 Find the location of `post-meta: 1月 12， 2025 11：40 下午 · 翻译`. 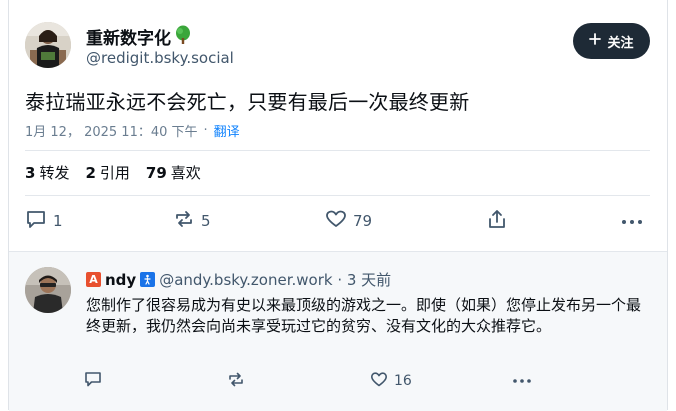

post-meta: 1月 12， 2025 11：40 下午 · 翻译 is located at coordinates (132, 130).